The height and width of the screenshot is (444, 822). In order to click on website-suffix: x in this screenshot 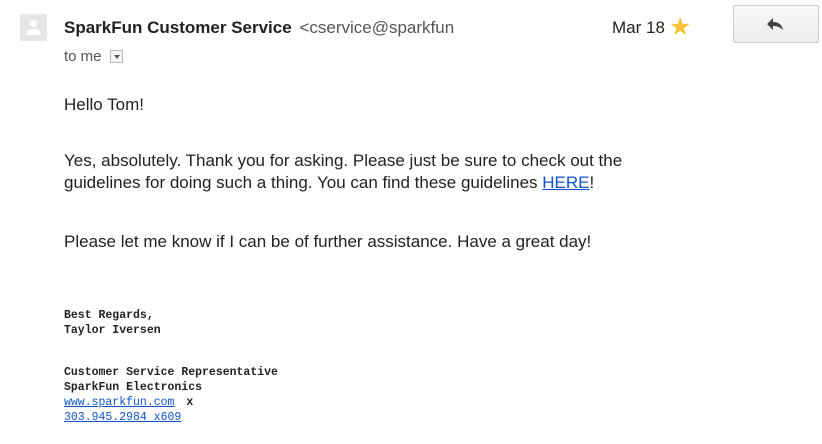, I will do `click(190, 402)`.